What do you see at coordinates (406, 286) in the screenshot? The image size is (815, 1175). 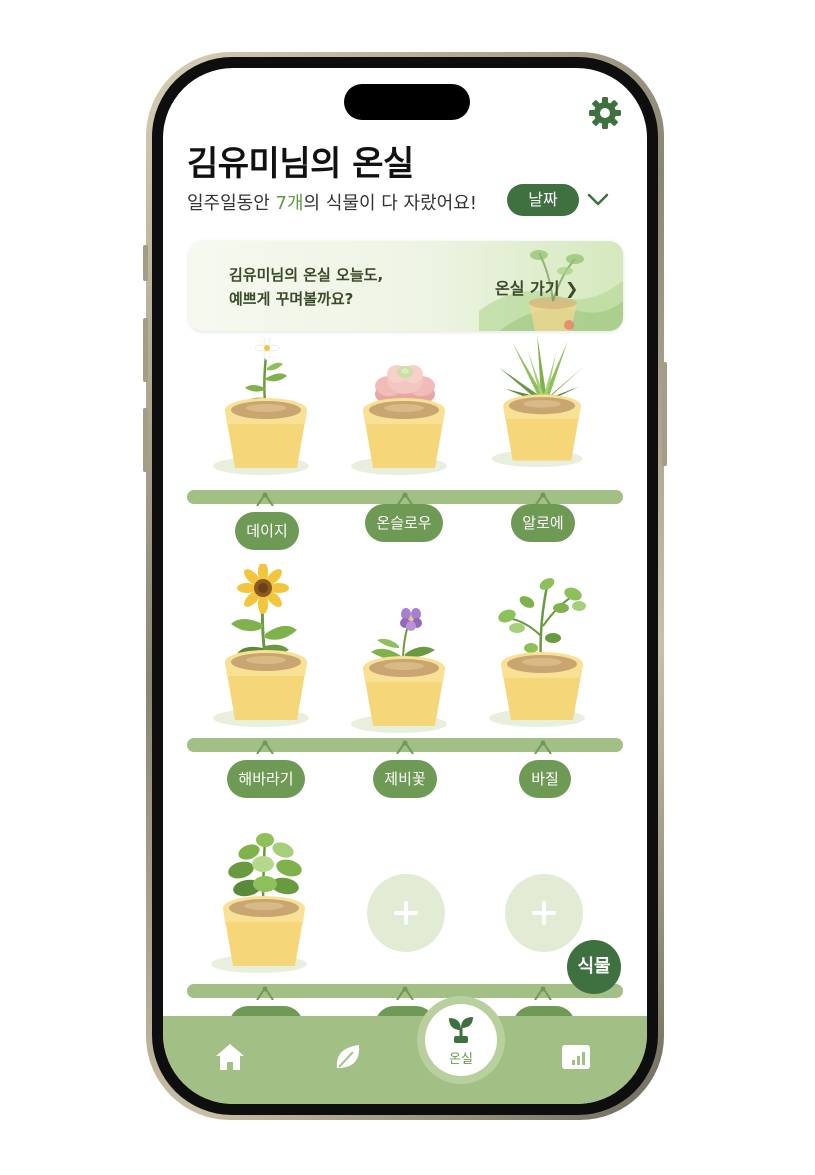 I see `greenhouse-banner: 김유미님의 온실 오늘도, 예쁘게 꾸며볼까요? 온실 가기 ❯` at bounding box center [406, 286].